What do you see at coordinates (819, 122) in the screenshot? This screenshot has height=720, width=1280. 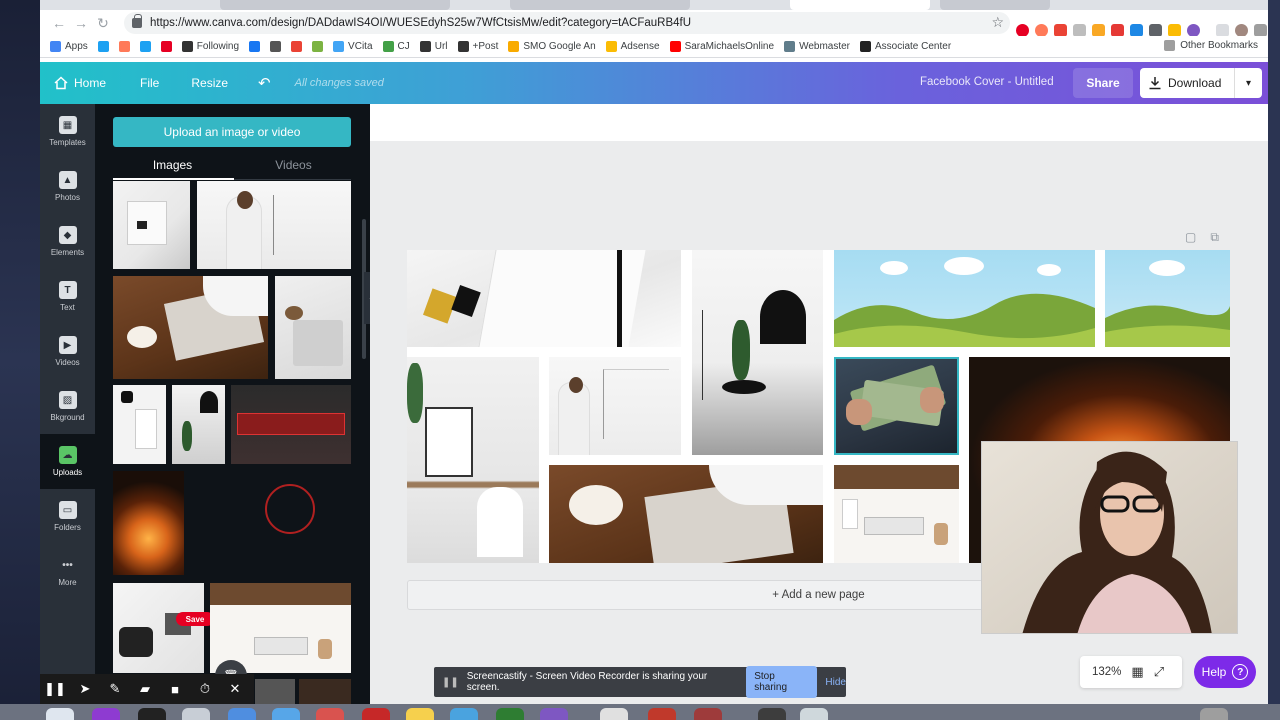 I see `previous-page` at bounding box center [819, 122].